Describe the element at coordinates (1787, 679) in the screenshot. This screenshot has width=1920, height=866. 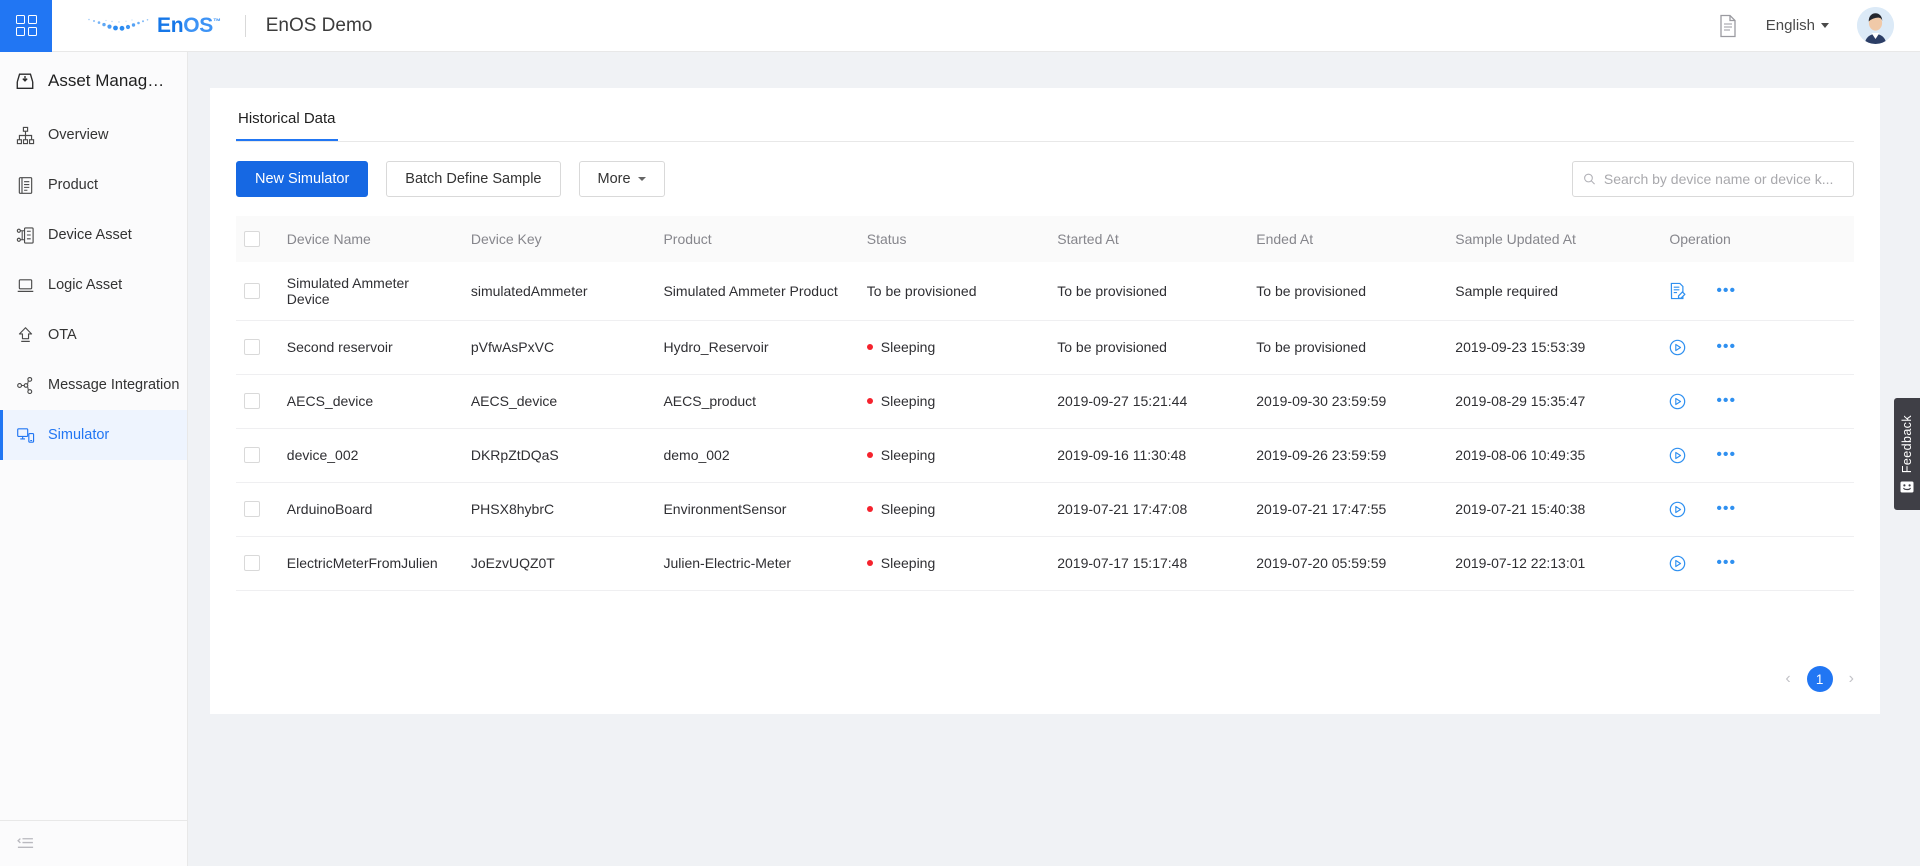
I see `pagination-prev-button: ‹` at that location.